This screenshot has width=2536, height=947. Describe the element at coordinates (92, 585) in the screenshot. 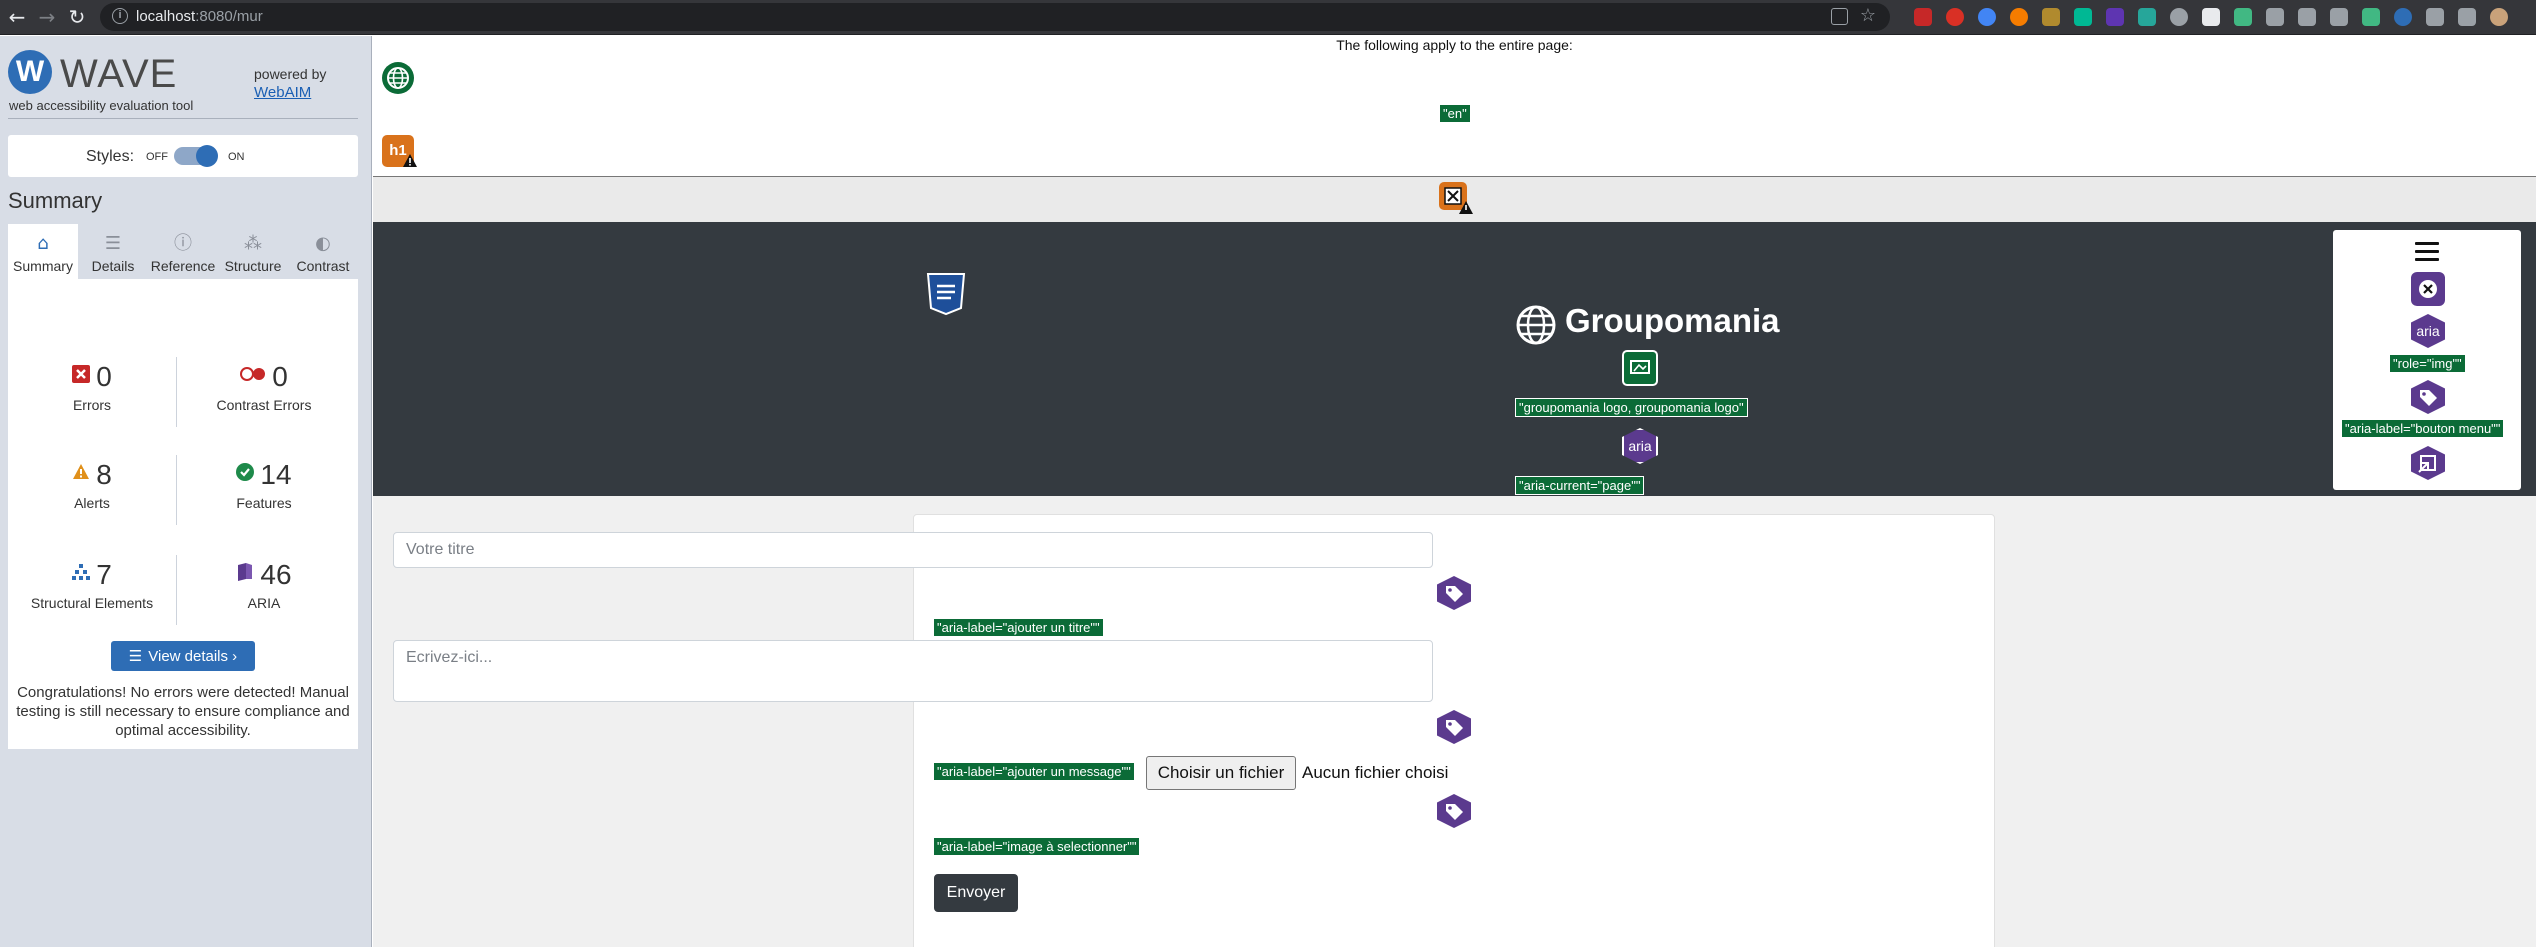

I see `stat-structural: 7 Structural Elements` at that location.